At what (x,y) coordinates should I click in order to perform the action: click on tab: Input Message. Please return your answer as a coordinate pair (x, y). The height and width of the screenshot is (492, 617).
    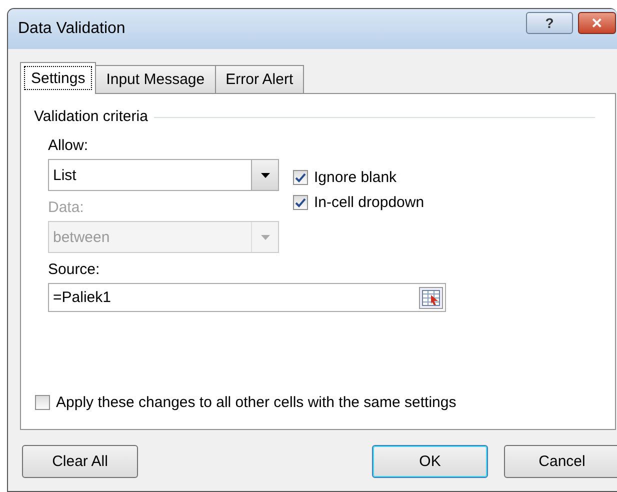
    Looking at the image, I should click on (155, 79).